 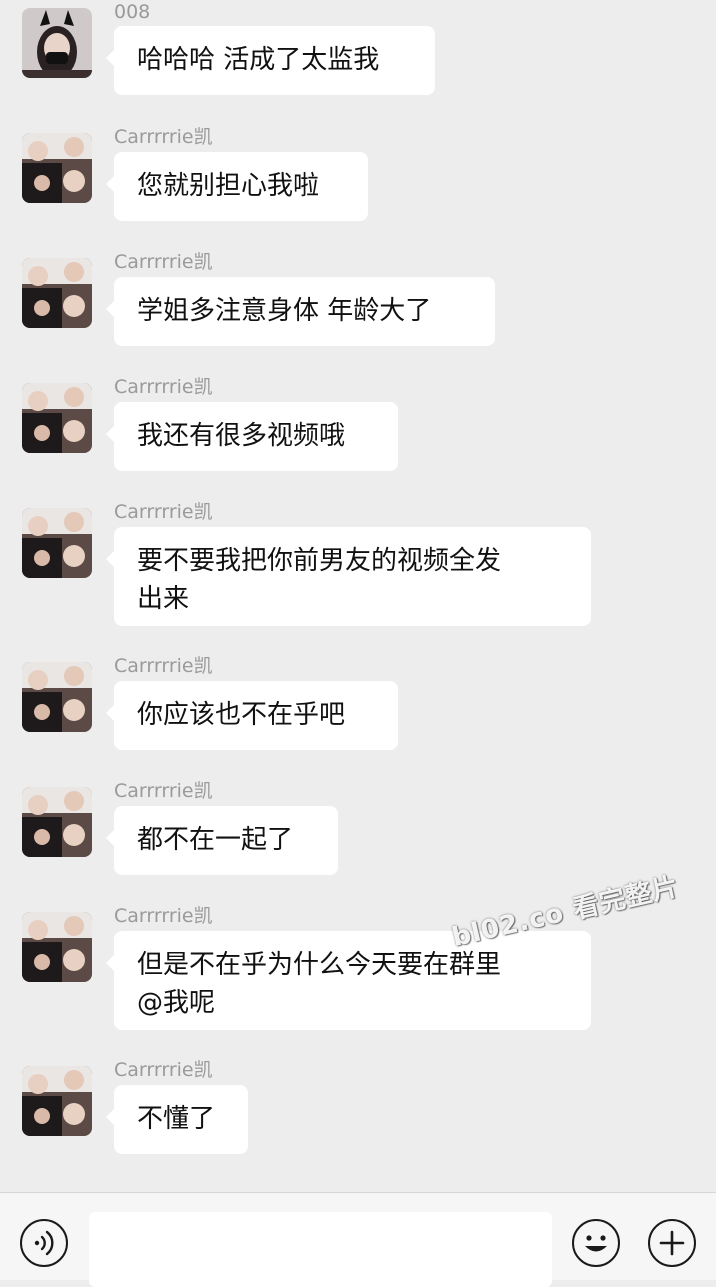 What do you see at coordinates (596, 1243) in the screenshot?
I see `emoji-icon` at bounding box center [596, 1243].